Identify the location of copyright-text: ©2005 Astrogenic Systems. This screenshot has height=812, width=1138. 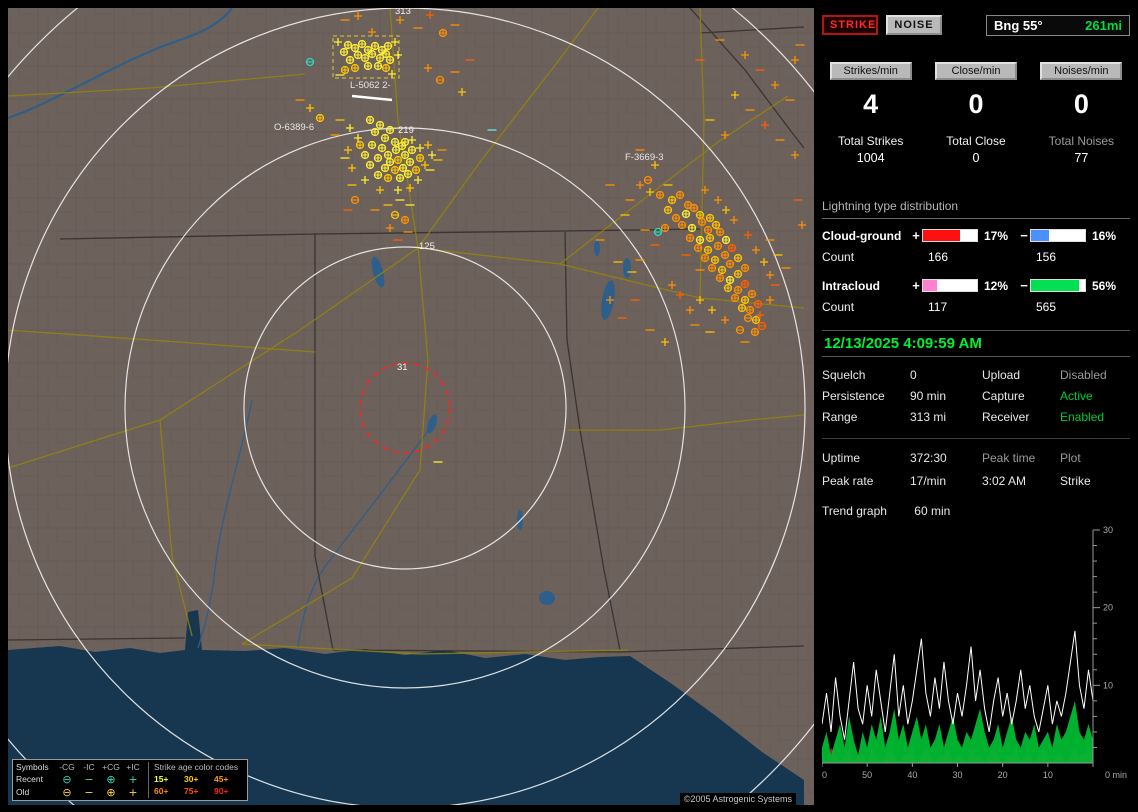
(737, 799).